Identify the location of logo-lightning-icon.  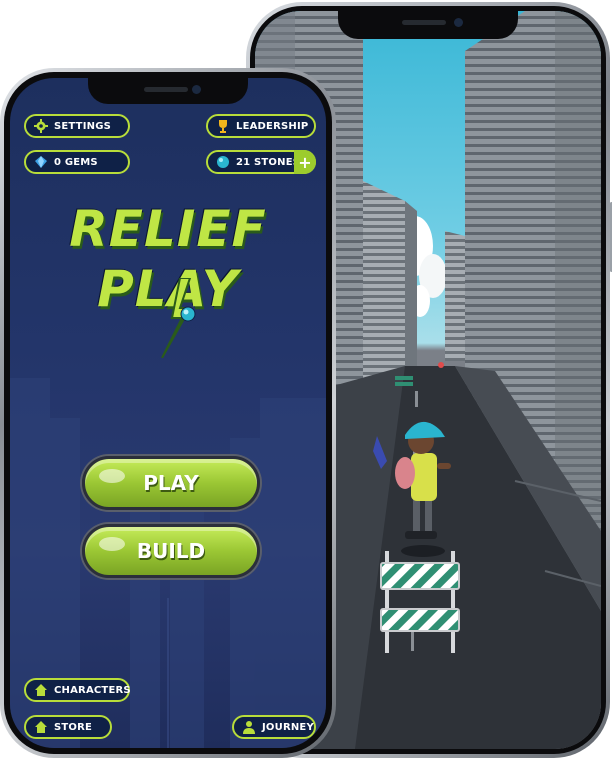
(178, 318).